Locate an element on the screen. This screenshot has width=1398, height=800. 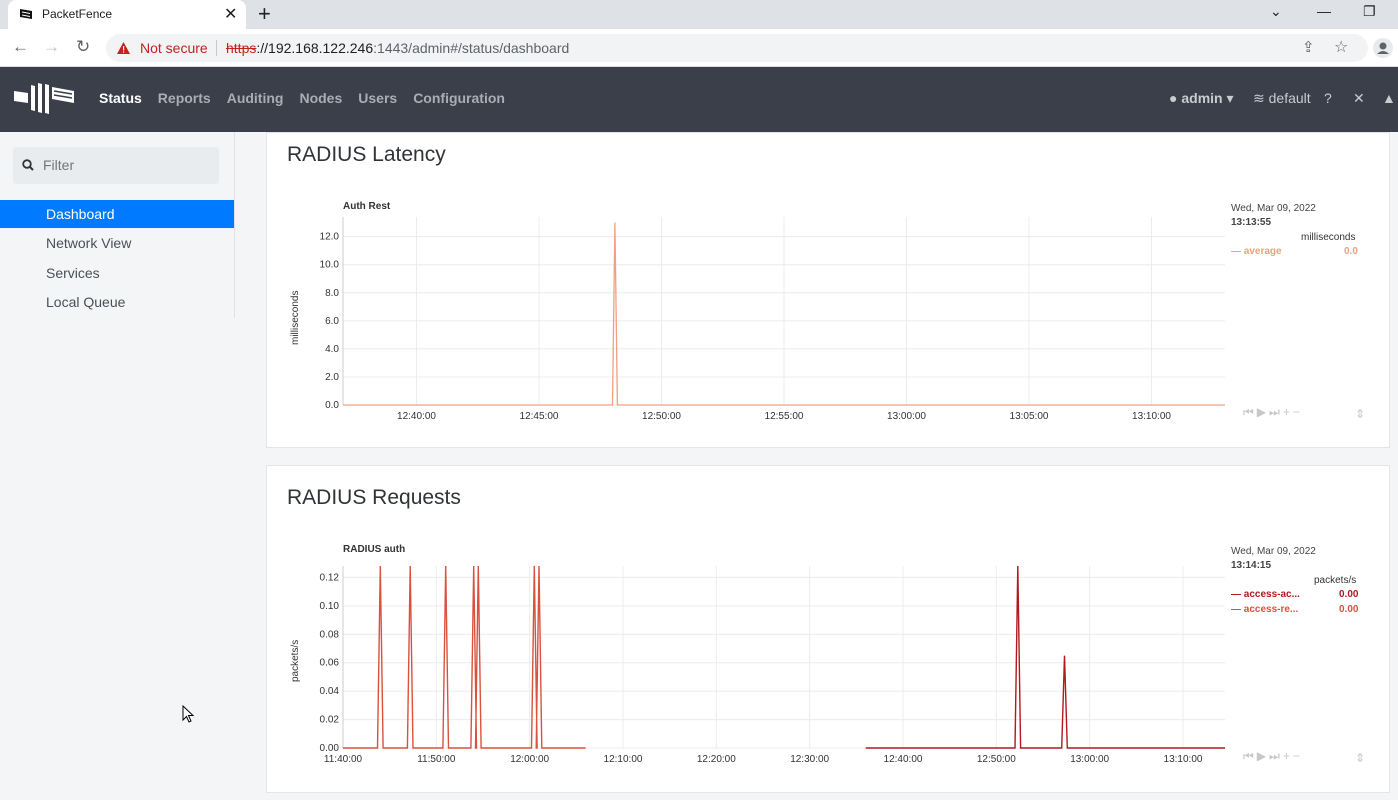
requests-x-tick: 12:00:00 is located at coordinates (529, 759).